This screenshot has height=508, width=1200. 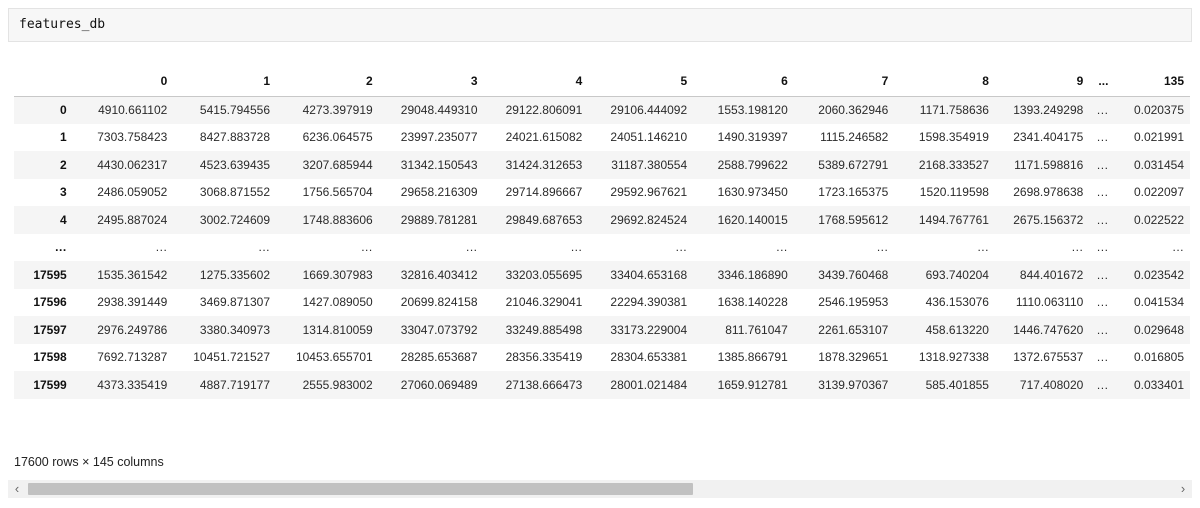 I want to click on row-index: 4, so click(x=63, y=219).